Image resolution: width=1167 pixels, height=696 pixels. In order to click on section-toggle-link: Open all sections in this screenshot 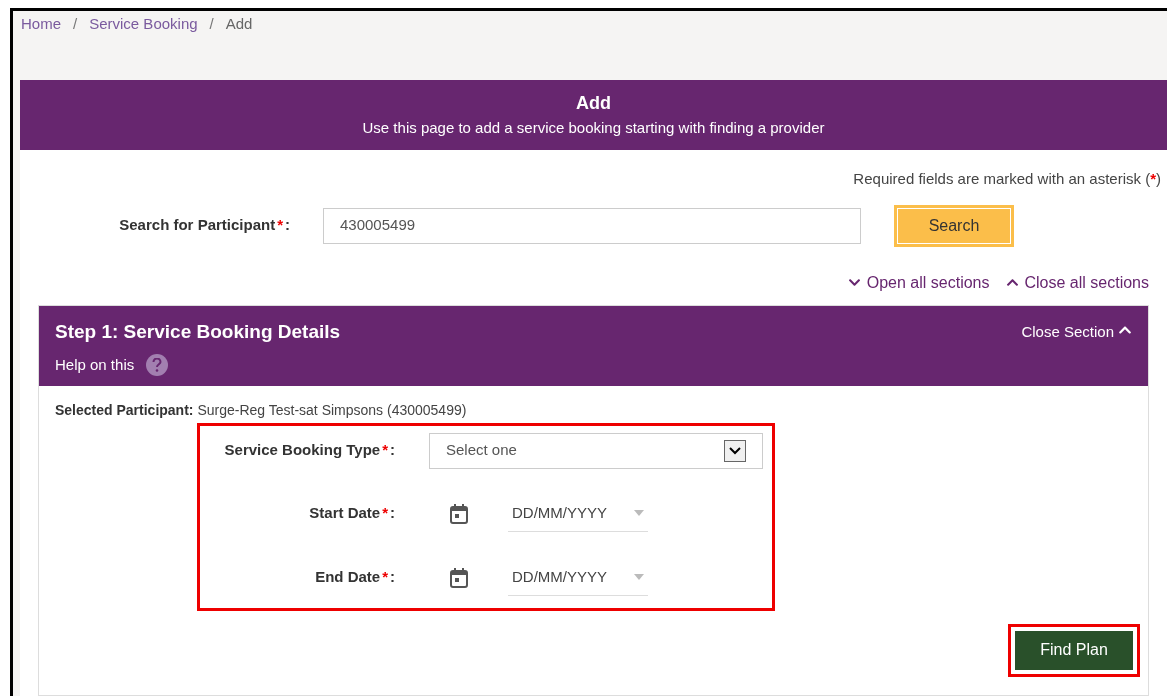, I will do `click(918, 282)`.